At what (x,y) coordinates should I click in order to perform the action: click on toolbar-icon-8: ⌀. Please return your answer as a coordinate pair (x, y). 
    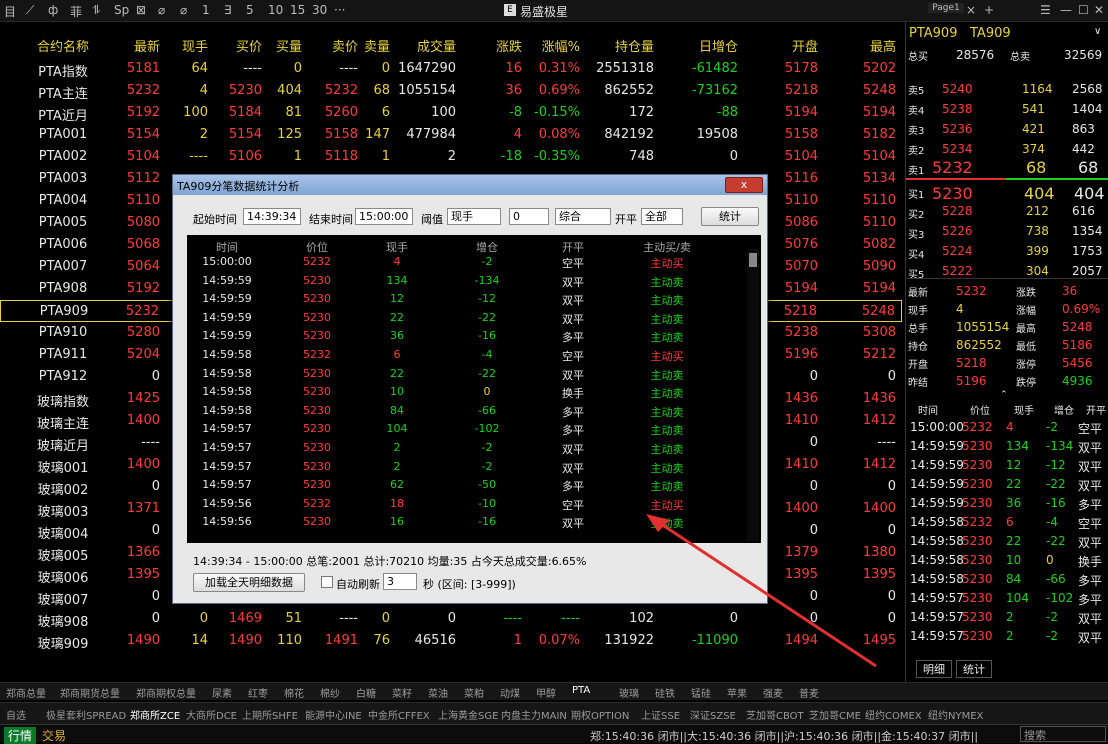
    Looking at the image, I should click on (183, 10).